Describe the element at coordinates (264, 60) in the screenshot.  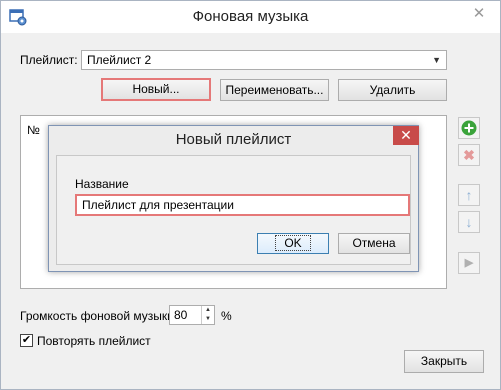
I see `playlist-select: Плейлист 2 ▼` at that location.